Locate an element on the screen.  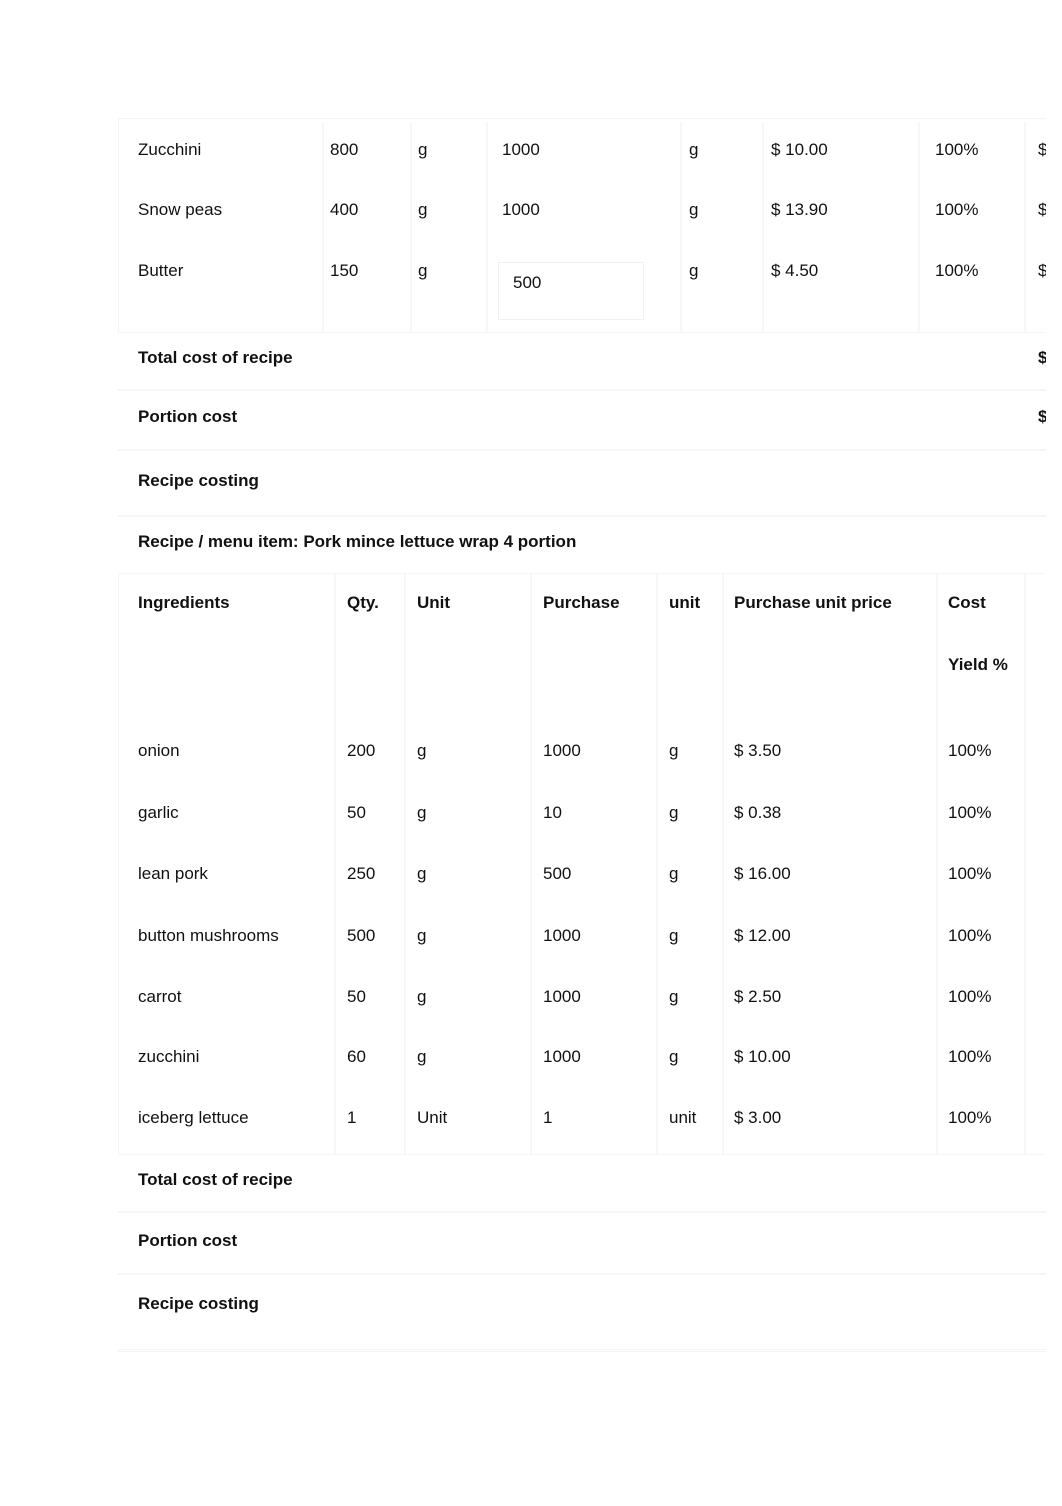
ingredient-cell: zucchini is located at coordinates (169, 1056).